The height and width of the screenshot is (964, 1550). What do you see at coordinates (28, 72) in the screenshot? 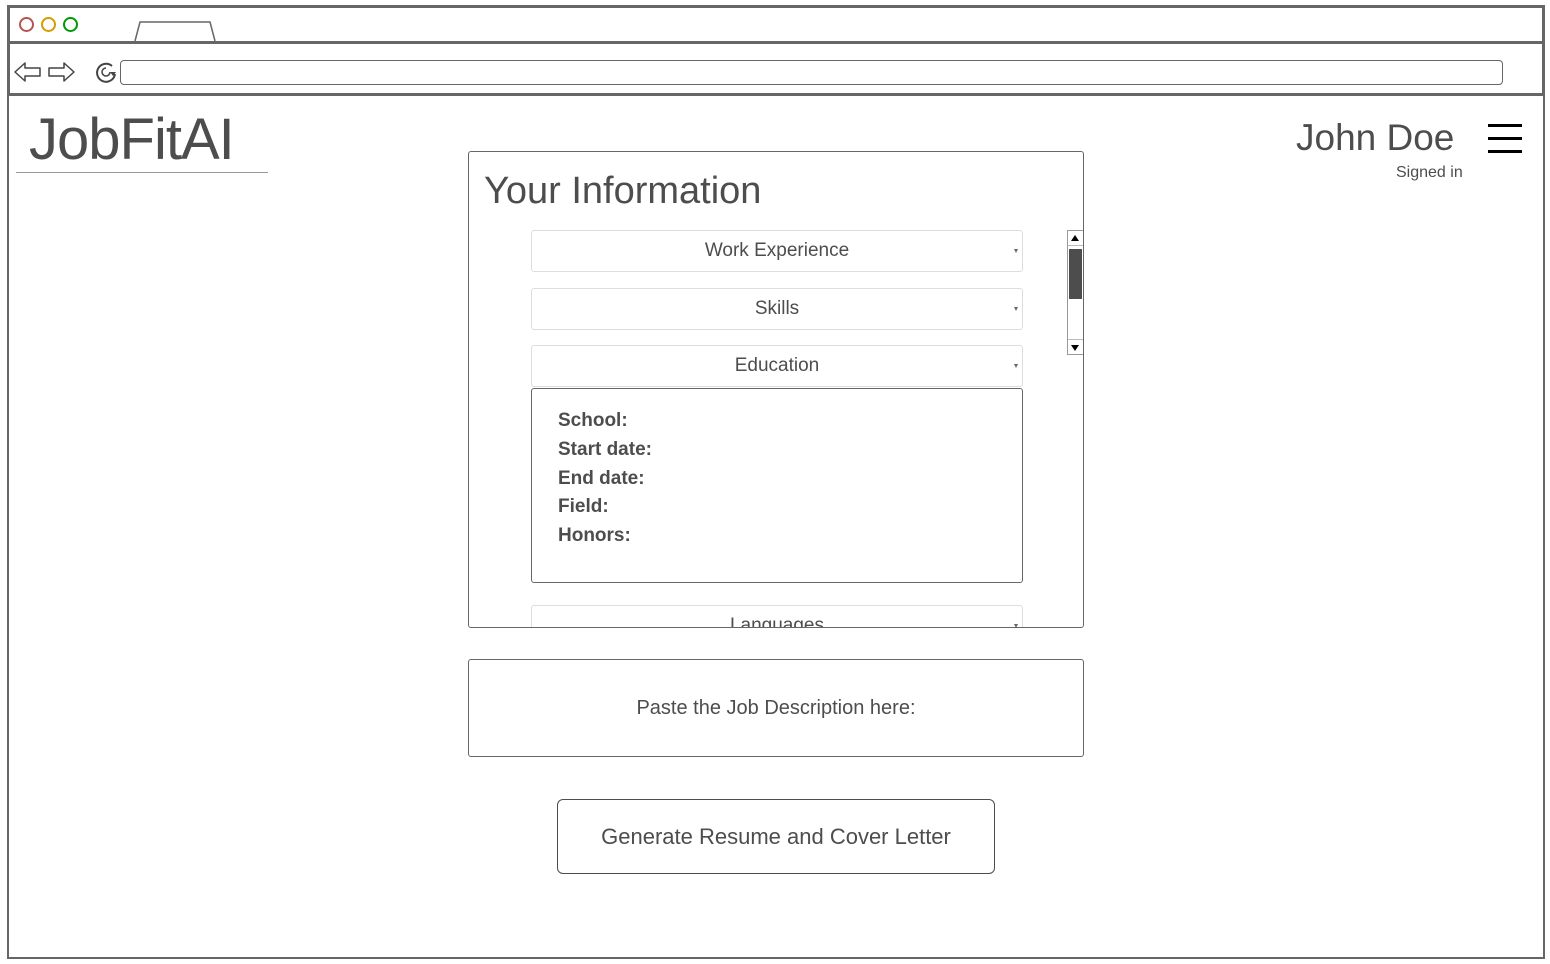
I see `back-arrow-icon` at bounding box center [28, 72].